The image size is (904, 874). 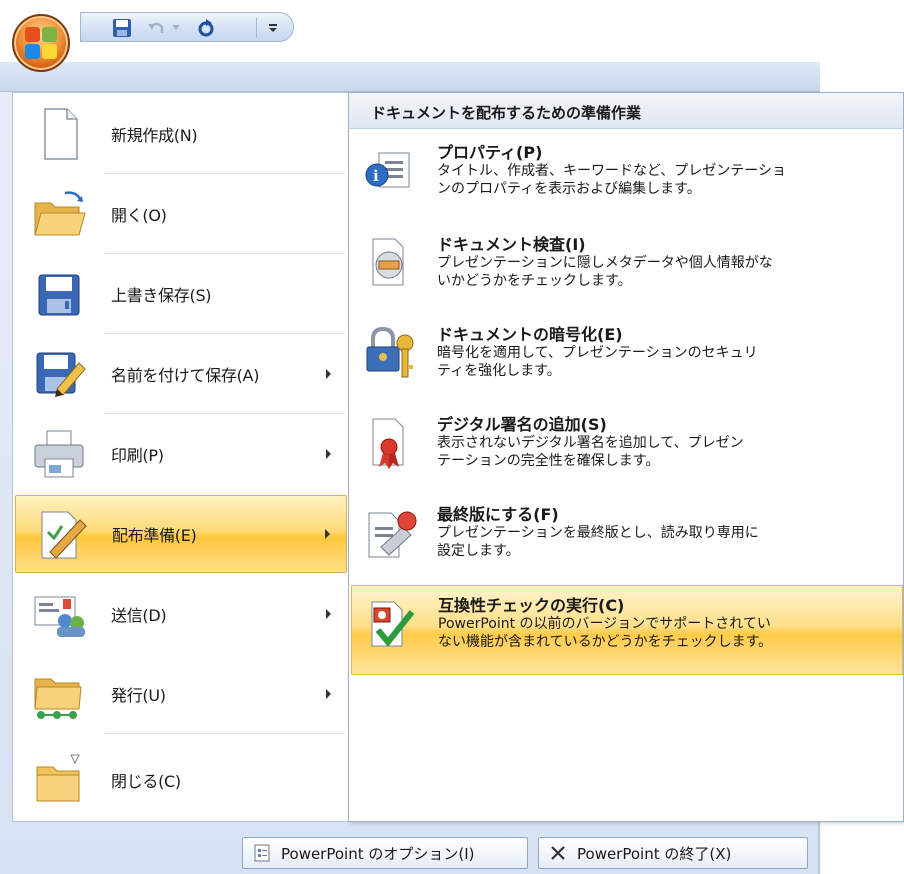 What do you see at coordinates (657, 272) in the screenshot?
I see `submenu-item-description: プレゼンテーションに隠しメタデータや個人情報がな いかどうかをチェックします。` at bounding box center [657, 272].